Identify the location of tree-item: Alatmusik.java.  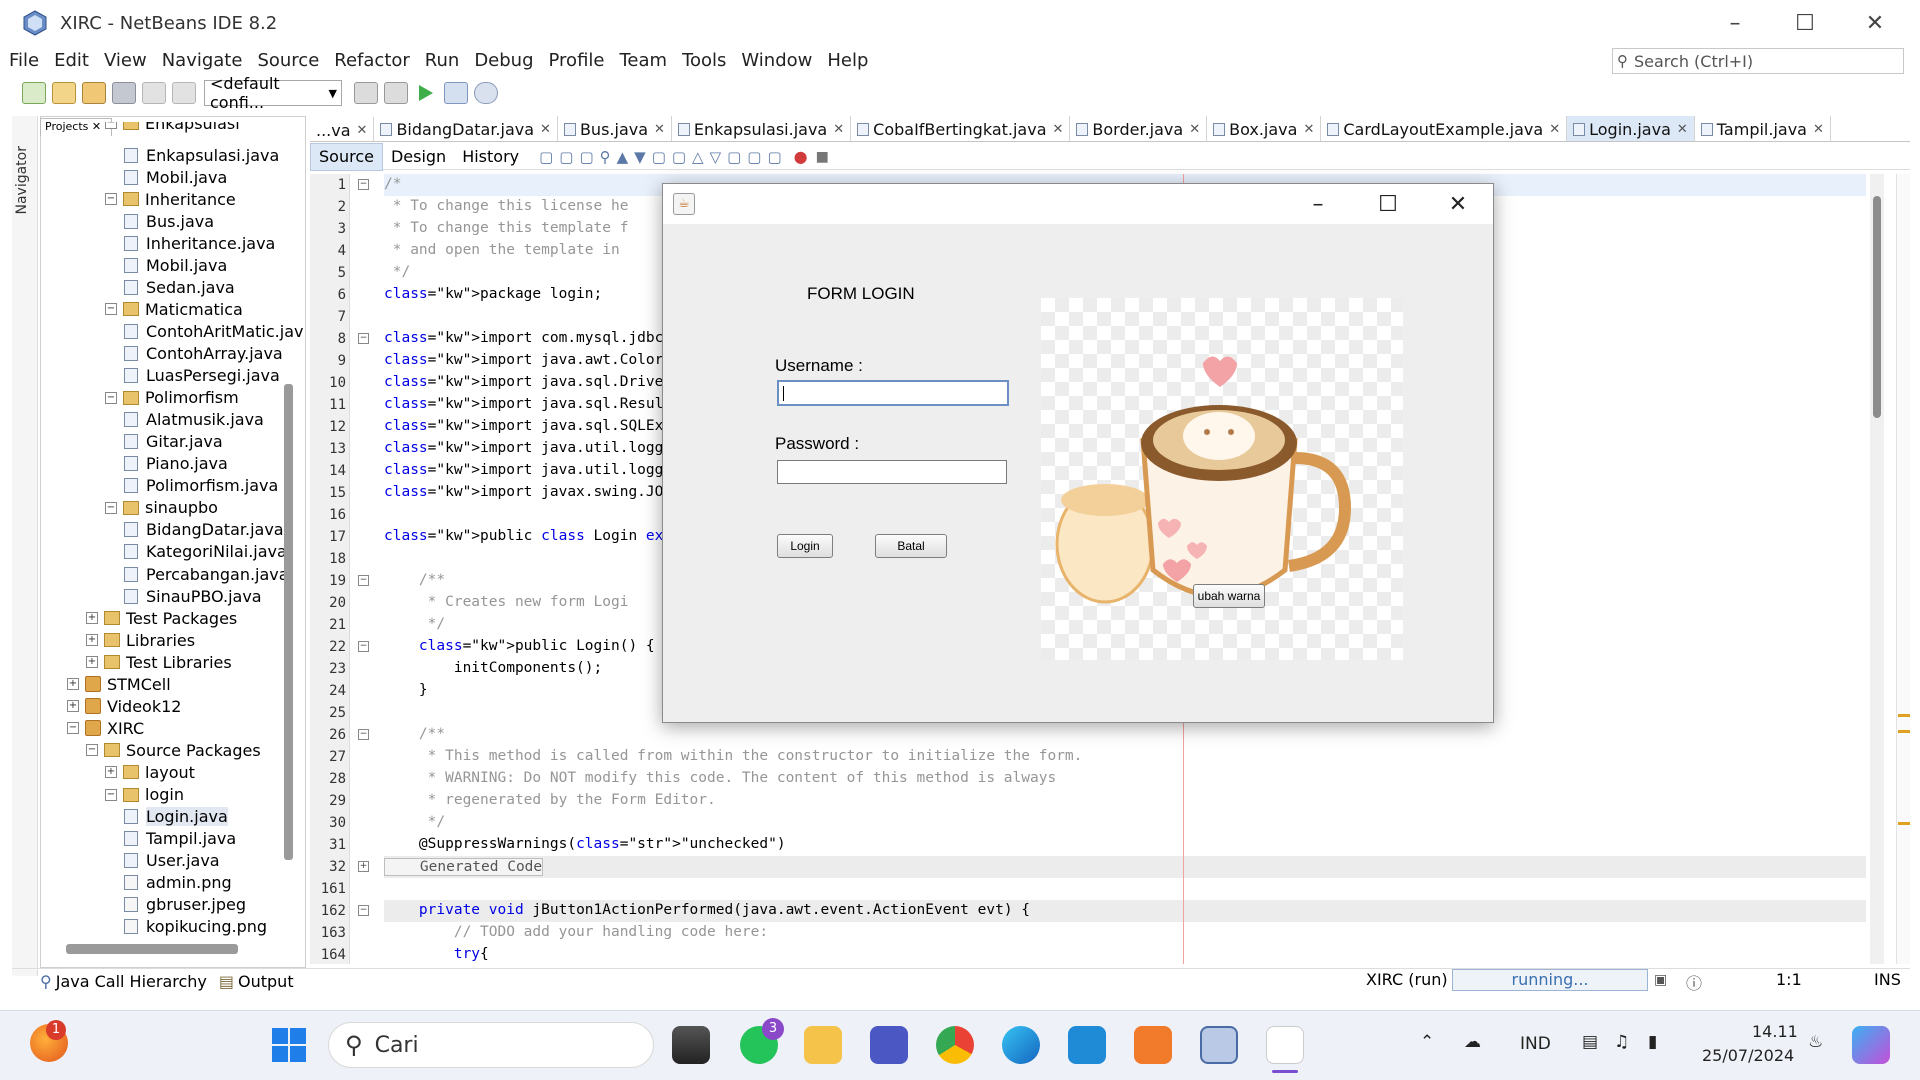
(194, 420).